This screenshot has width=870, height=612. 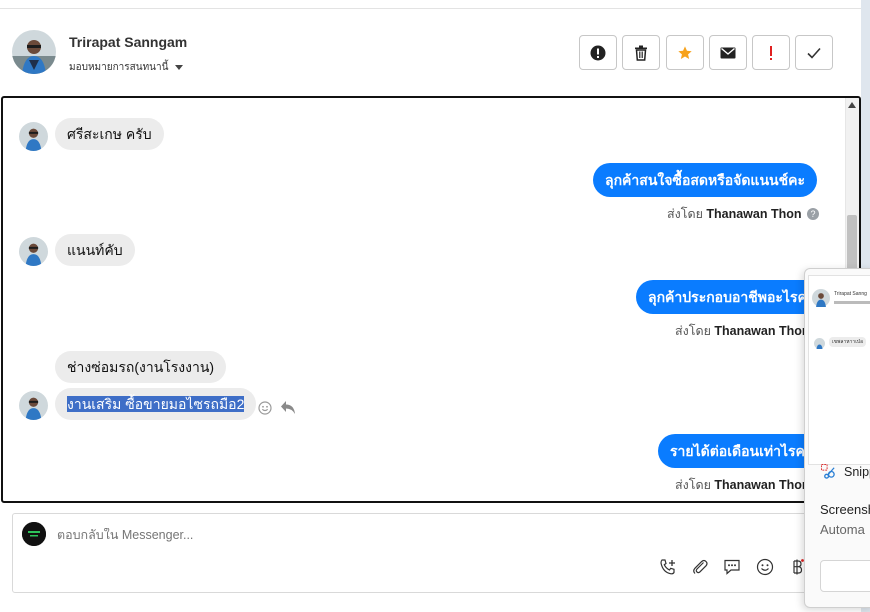 I want to click on react-emoji-icon, so click(x=265, y=408).